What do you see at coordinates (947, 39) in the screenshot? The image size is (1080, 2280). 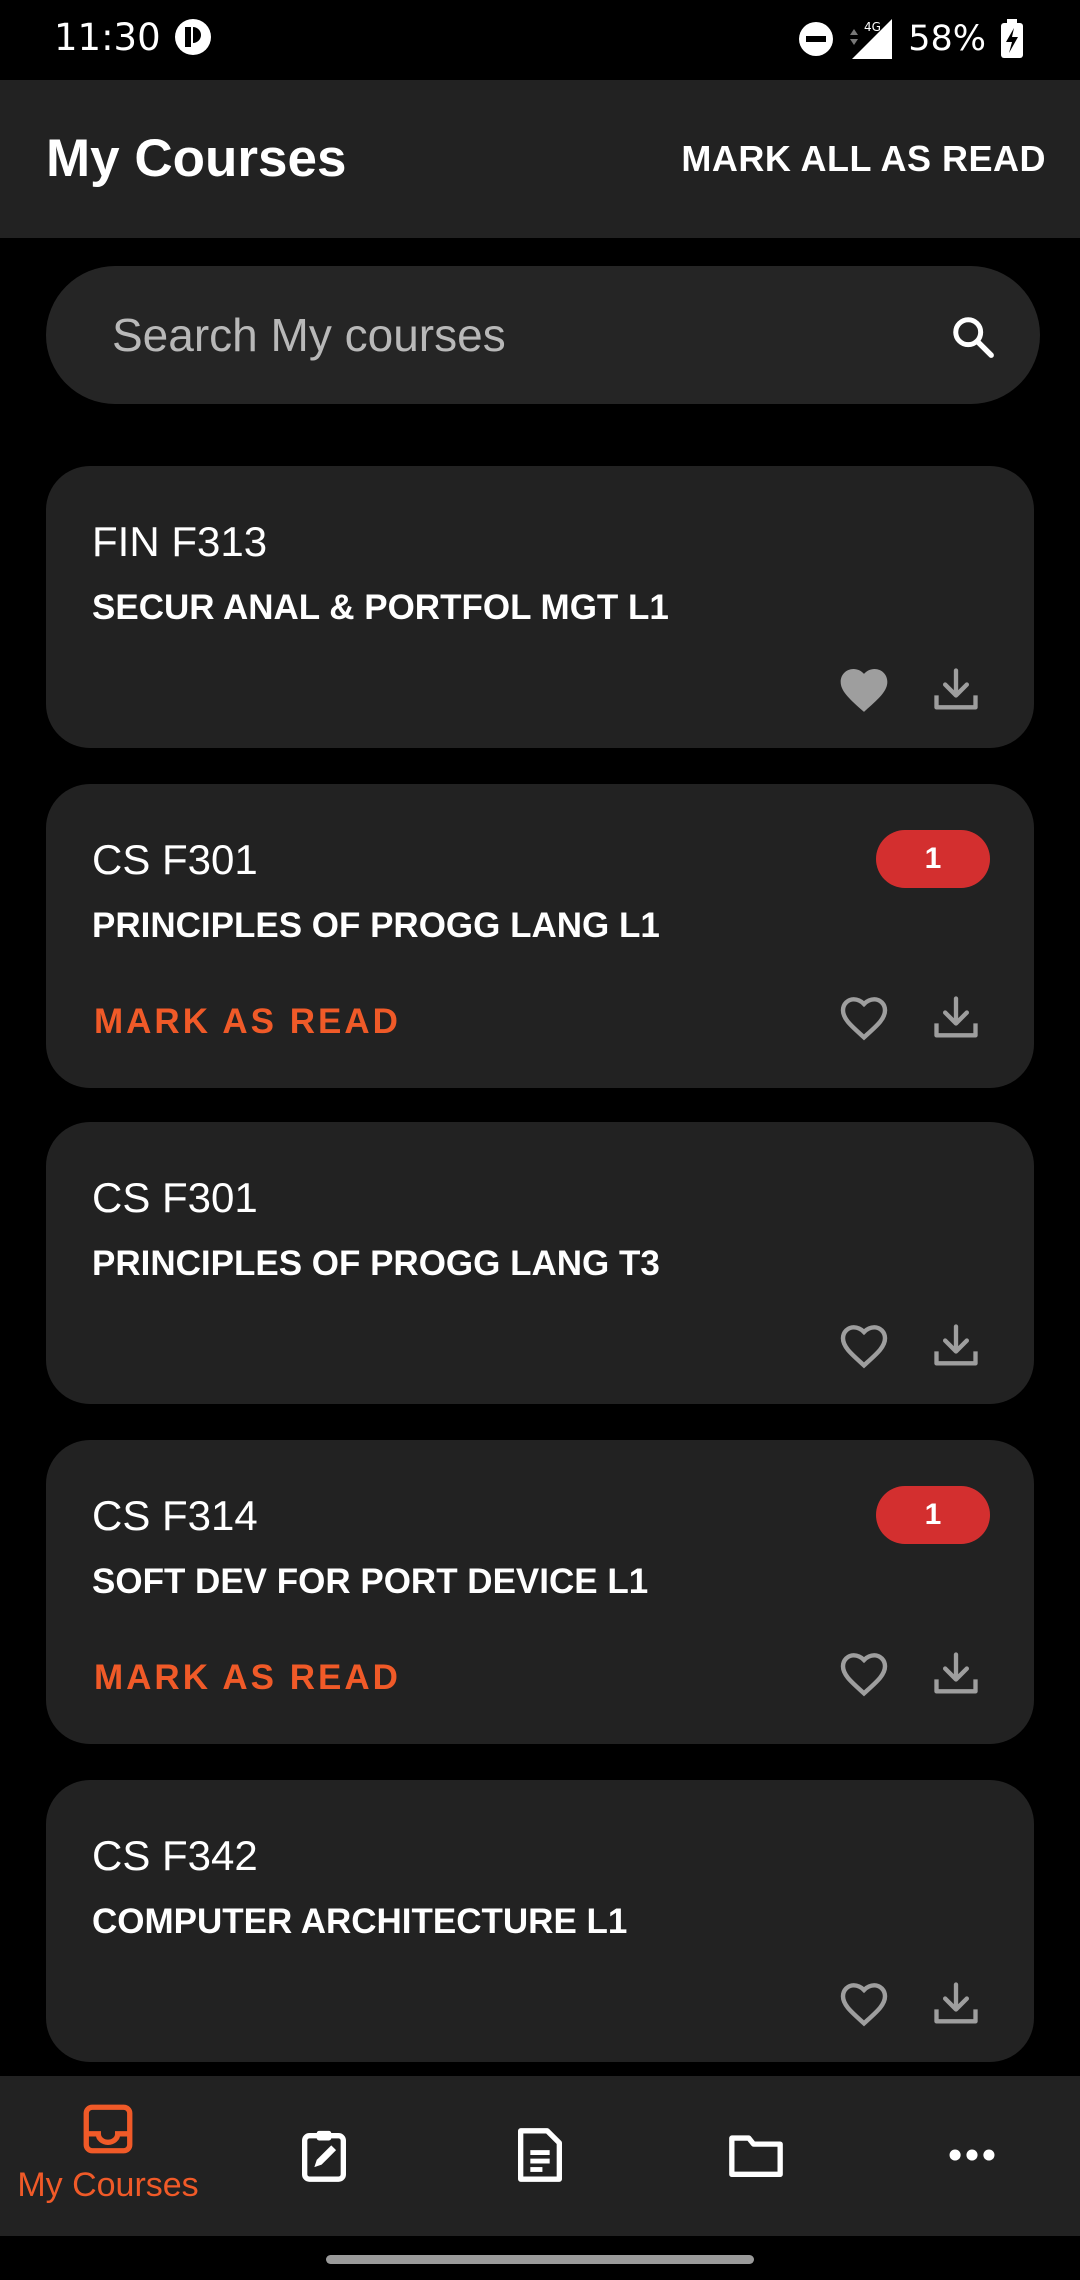 I see `battery-percent: 58%` at bounding box center [947, 39].